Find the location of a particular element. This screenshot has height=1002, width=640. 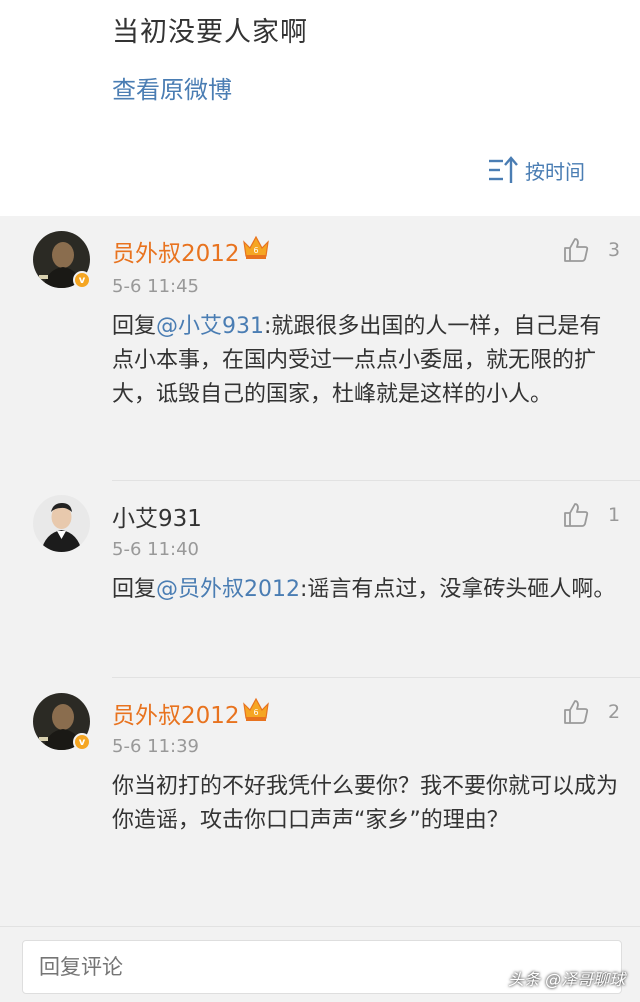

avatar is located at coordinates (61, 523).